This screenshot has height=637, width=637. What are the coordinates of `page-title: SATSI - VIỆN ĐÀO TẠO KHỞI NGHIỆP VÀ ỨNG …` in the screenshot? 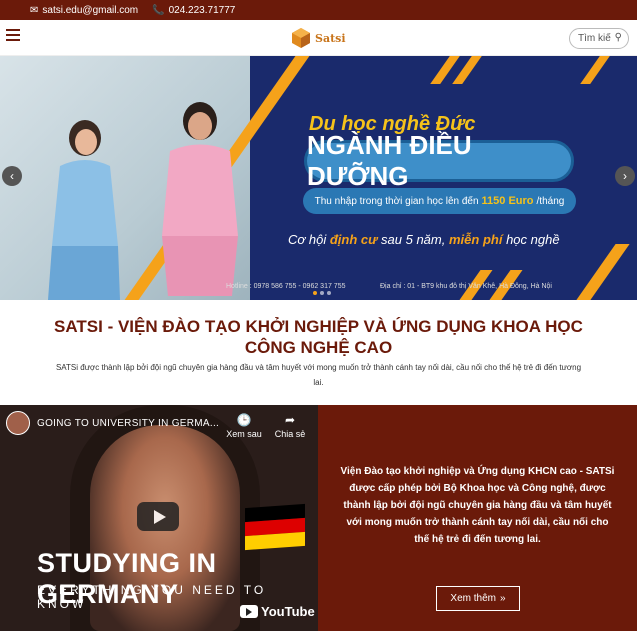 It's located at (318, 337).